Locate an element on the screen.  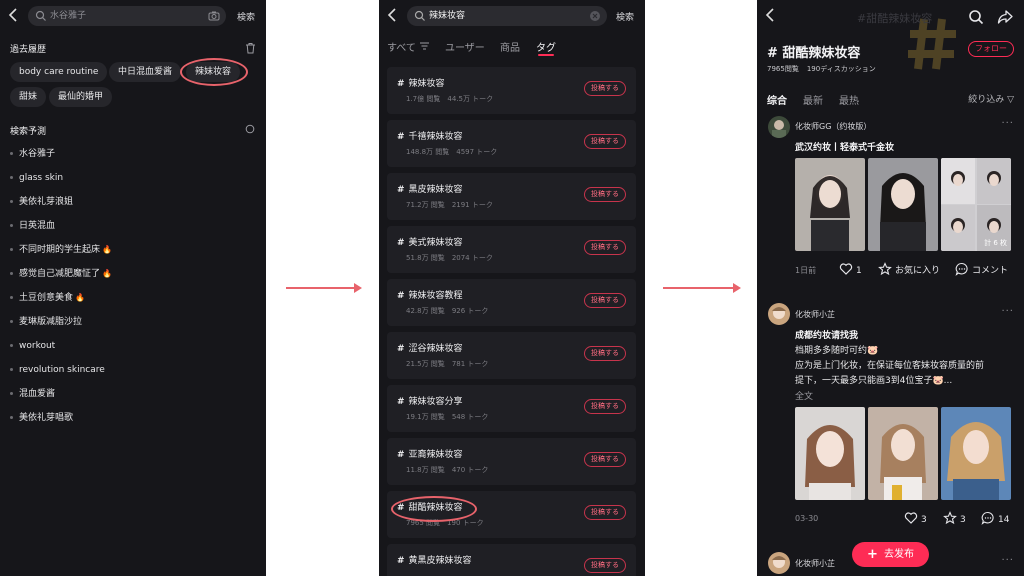
tag-result-card: # 黑皮辣妹妆容 71.2万 閲覧 2191 トーク 投稿する is located at coordinates (511, 196).